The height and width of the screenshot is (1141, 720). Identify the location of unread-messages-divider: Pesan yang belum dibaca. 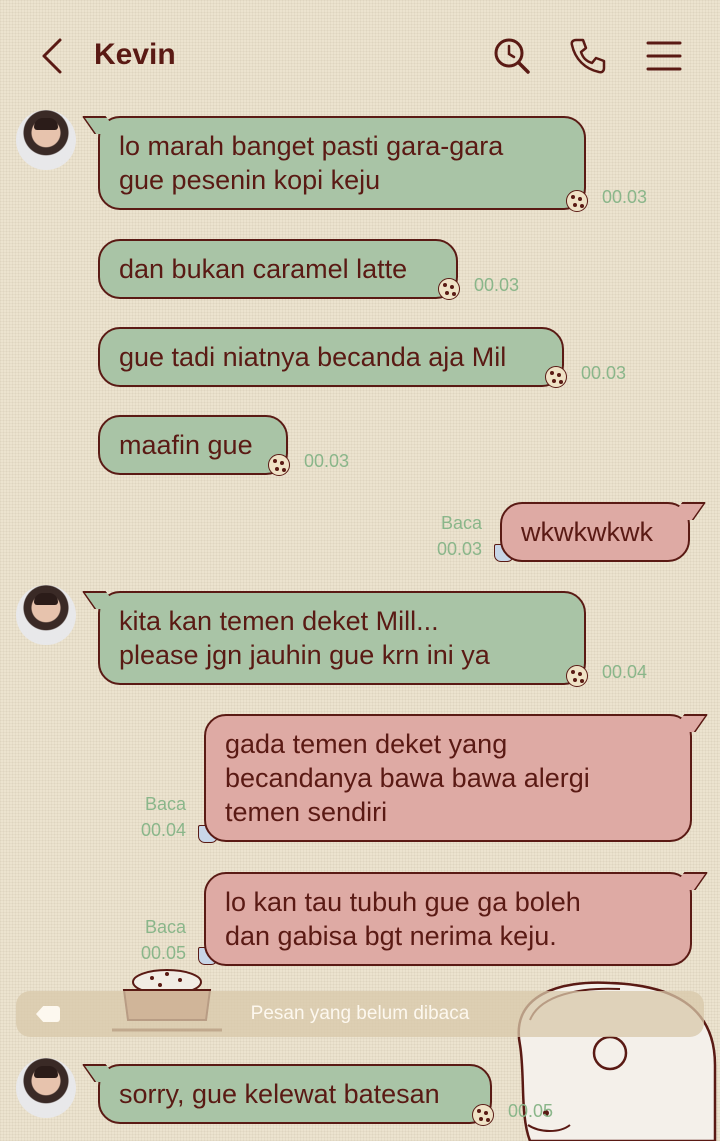
(360, 1014).